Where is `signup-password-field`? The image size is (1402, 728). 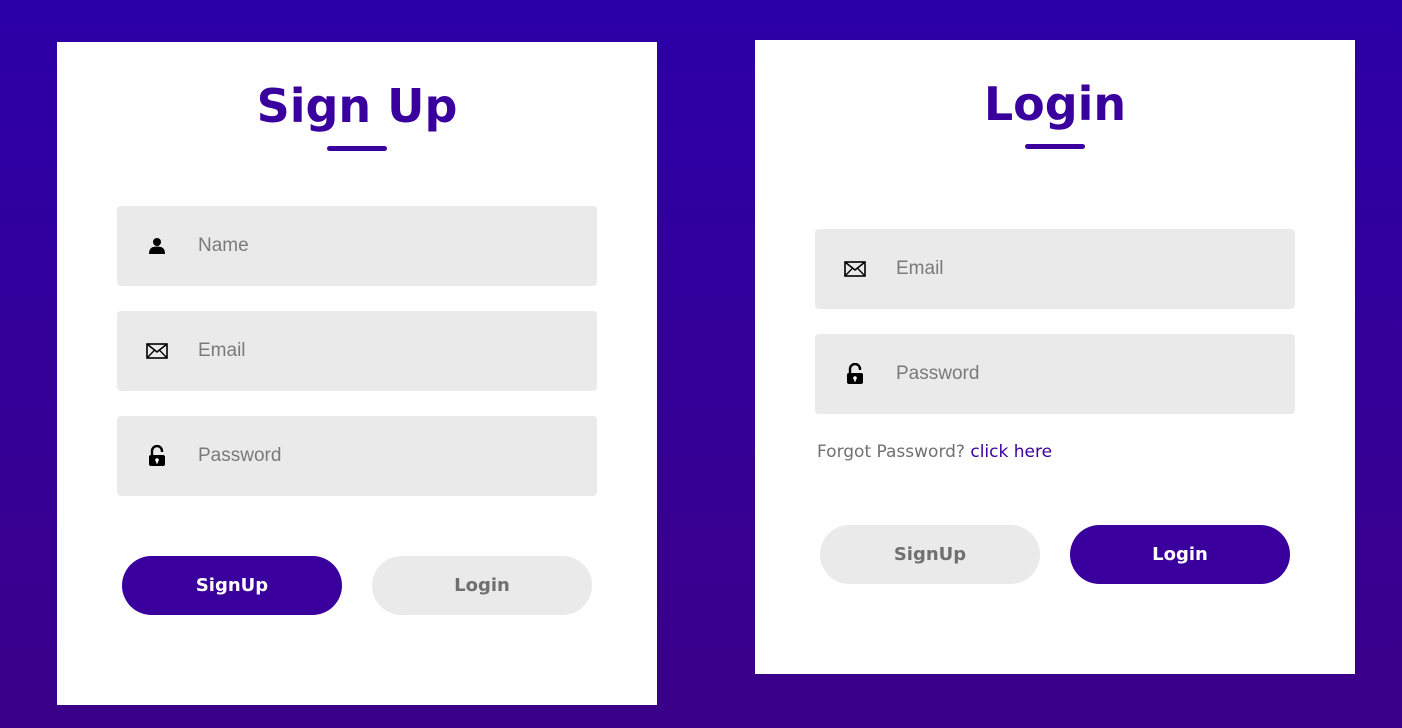
signup-password-field is located at coordinates (357, 456).